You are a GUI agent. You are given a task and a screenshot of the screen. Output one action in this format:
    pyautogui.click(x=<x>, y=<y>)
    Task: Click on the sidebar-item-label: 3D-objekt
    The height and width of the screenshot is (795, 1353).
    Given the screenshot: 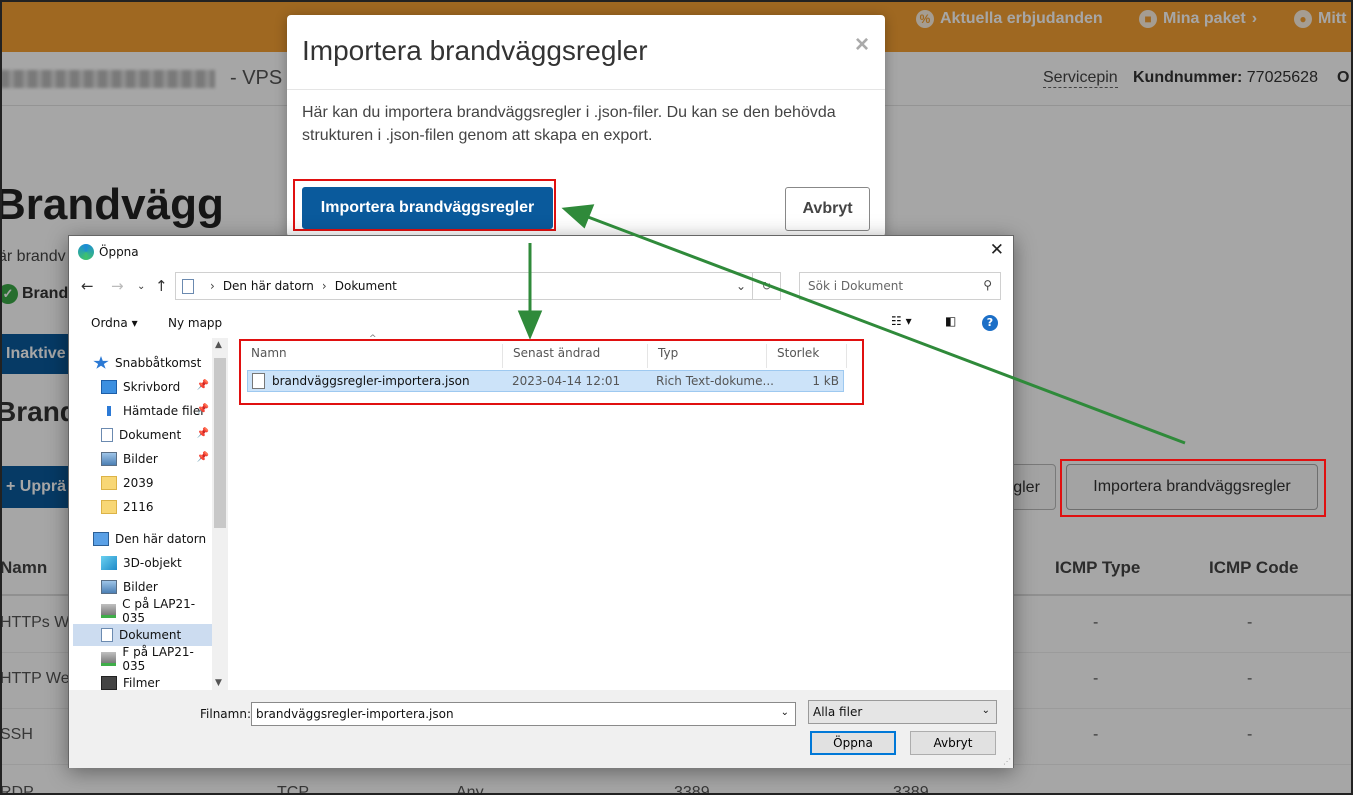 What is the action you would take?
    pyautogui.click(x=152, y=563)
    